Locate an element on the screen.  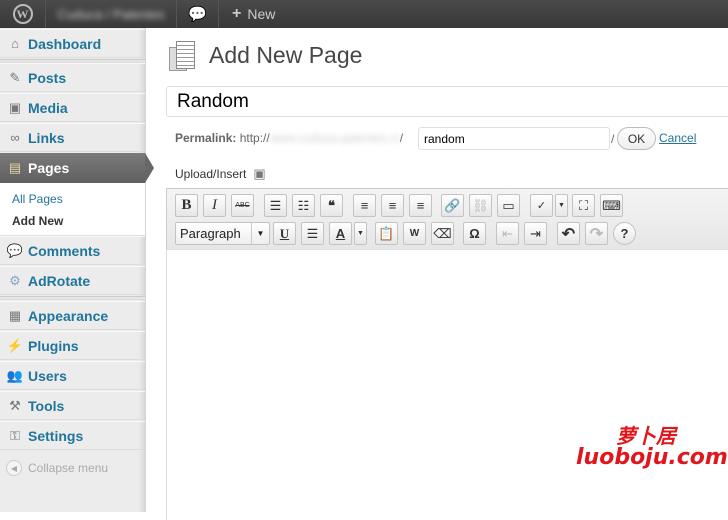
permalink-cancel-link: Cancel is located at coordinates (677, 138).